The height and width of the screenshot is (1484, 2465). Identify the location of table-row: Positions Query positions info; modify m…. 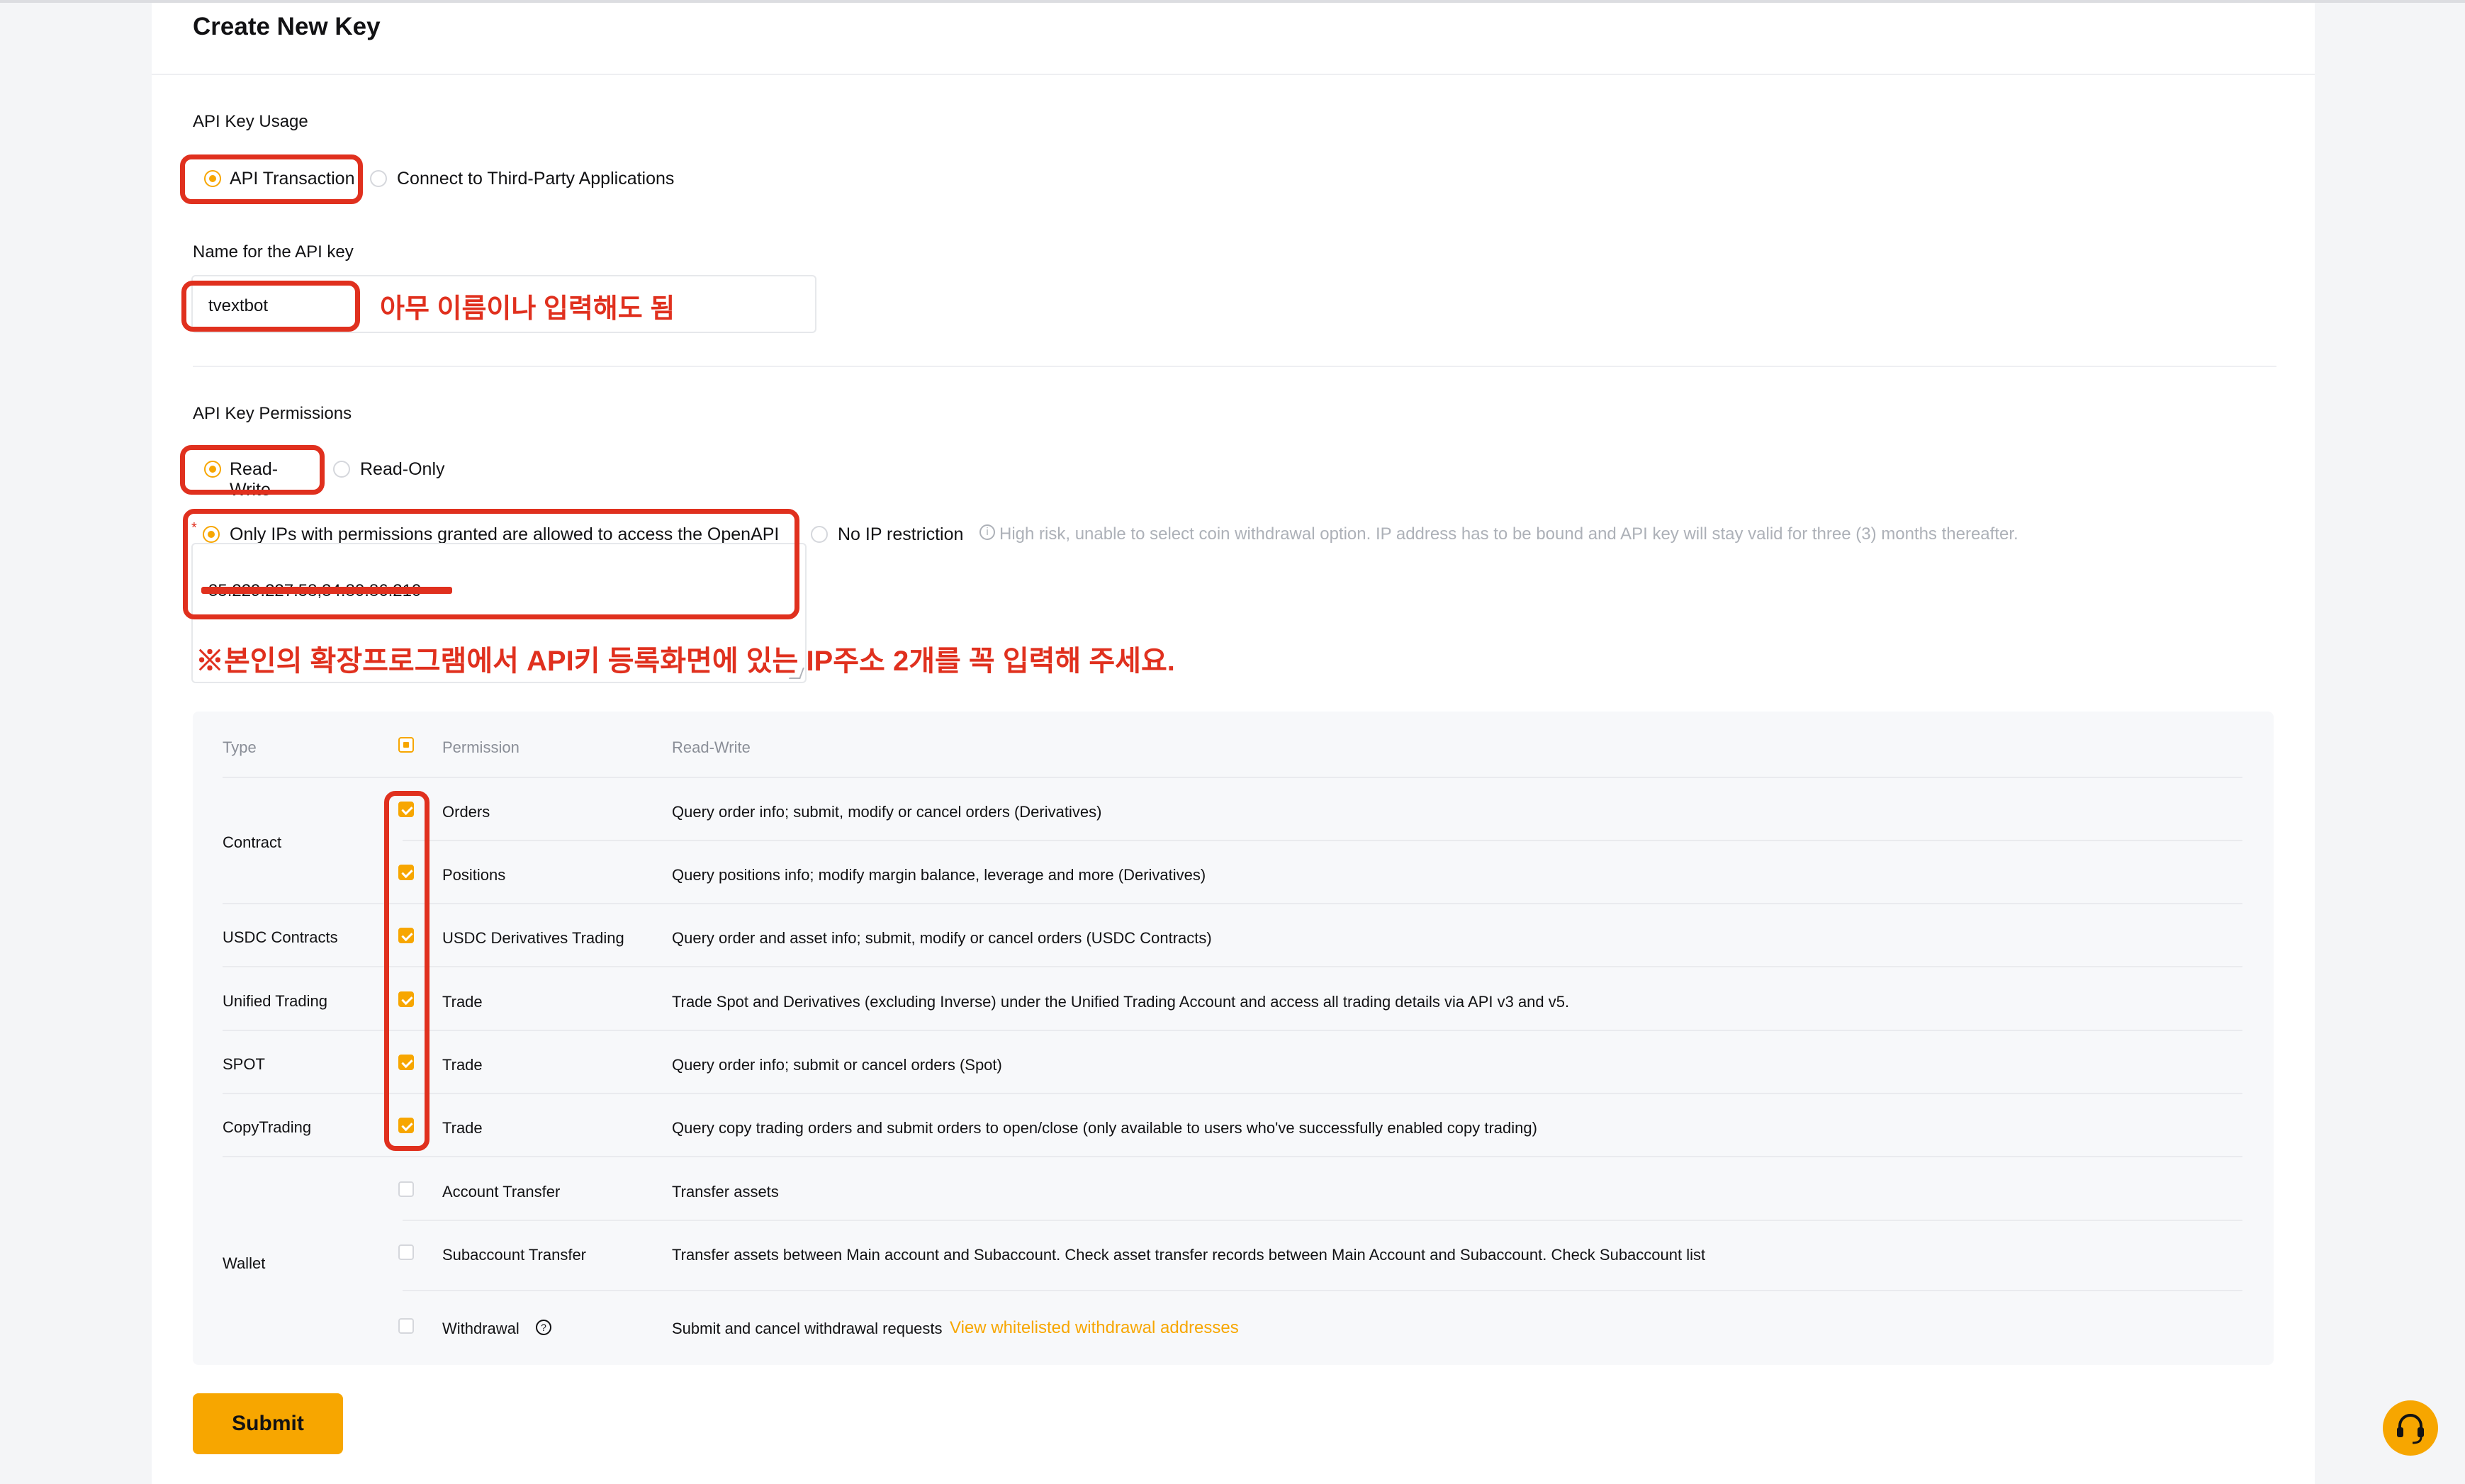
(1310, 873).